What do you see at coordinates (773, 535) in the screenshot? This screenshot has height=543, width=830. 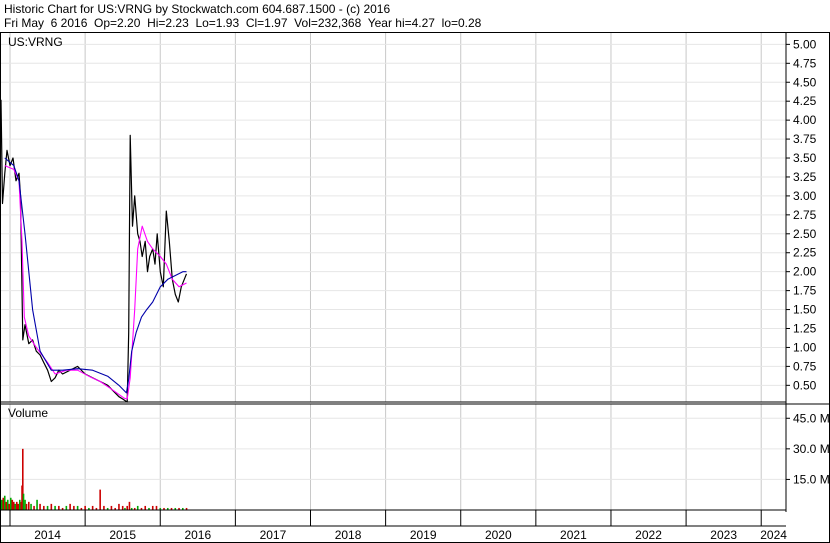 I see `x-tick-label: 2024` at bounding box center [773, 535].